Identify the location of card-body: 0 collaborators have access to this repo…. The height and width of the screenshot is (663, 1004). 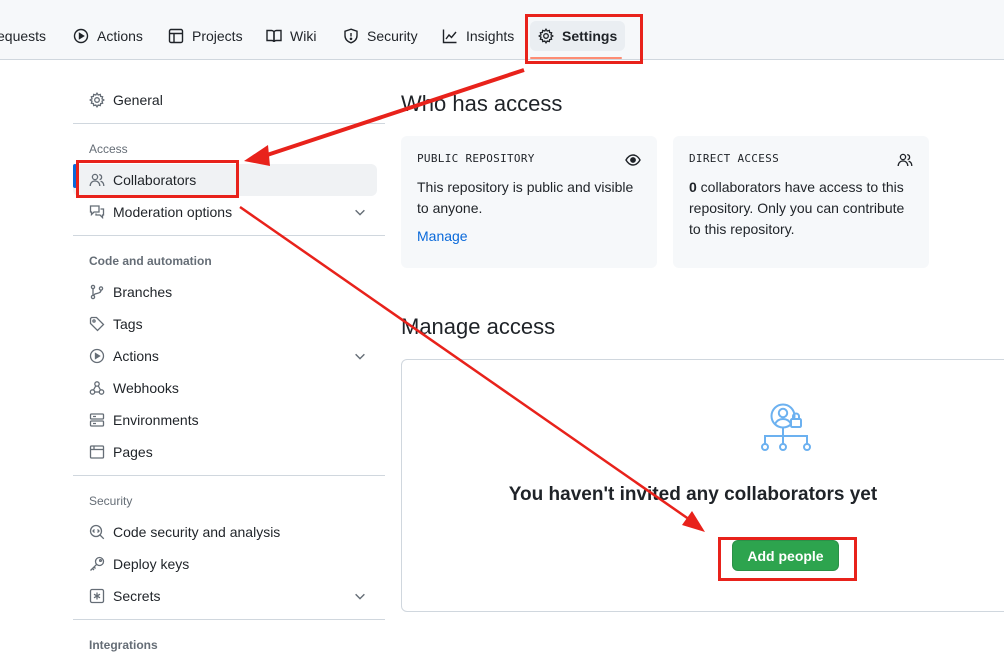
(801, 208).